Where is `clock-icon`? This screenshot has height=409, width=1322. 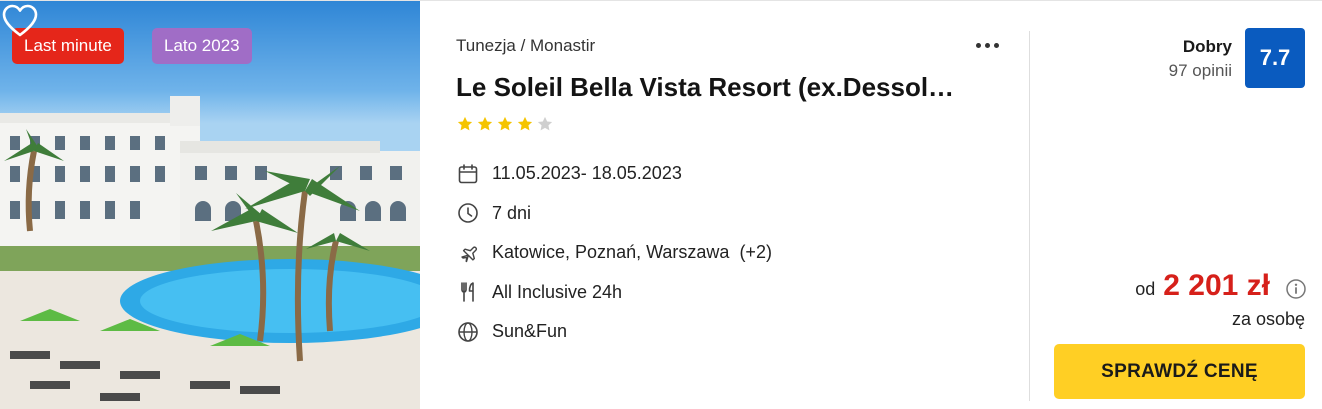
clock-icon is located at coordinates (468, 213).